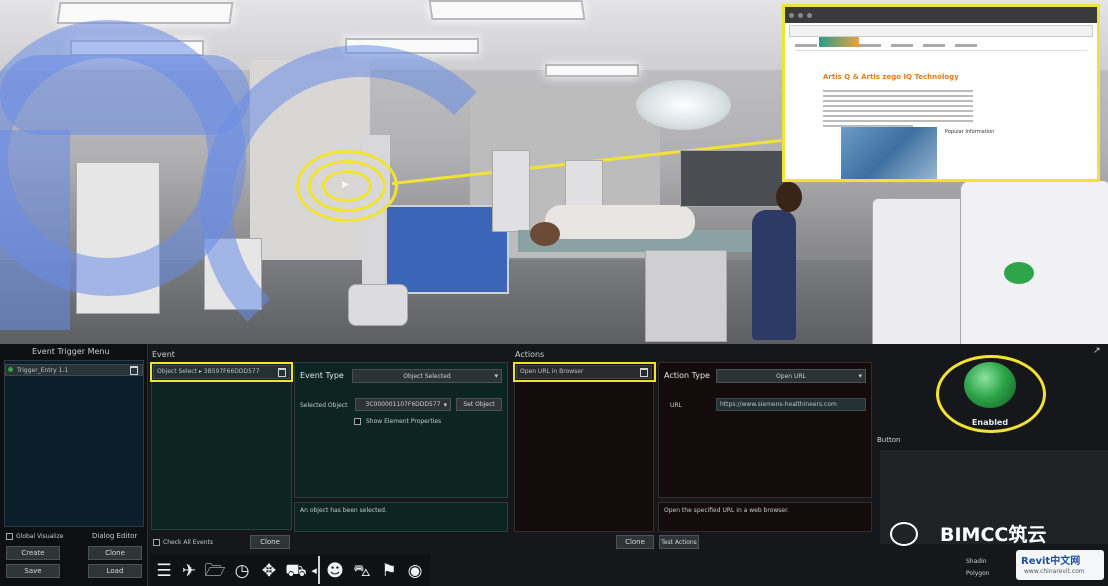 The image size is (1108, 586). I want to click on dialog-editor-label: Dialog Editor, so click(114, 536).